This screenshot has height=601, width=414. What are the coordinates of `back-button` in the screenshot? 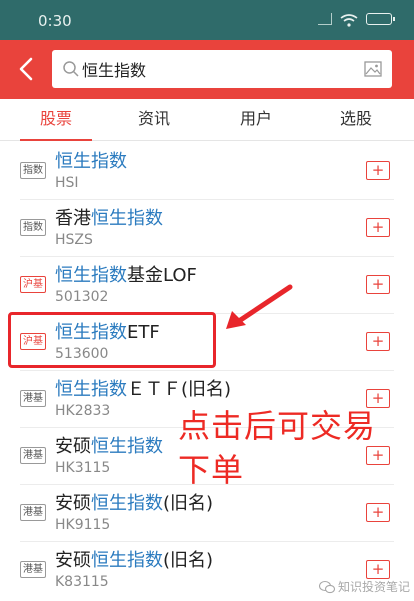 It's located at (27, 69).